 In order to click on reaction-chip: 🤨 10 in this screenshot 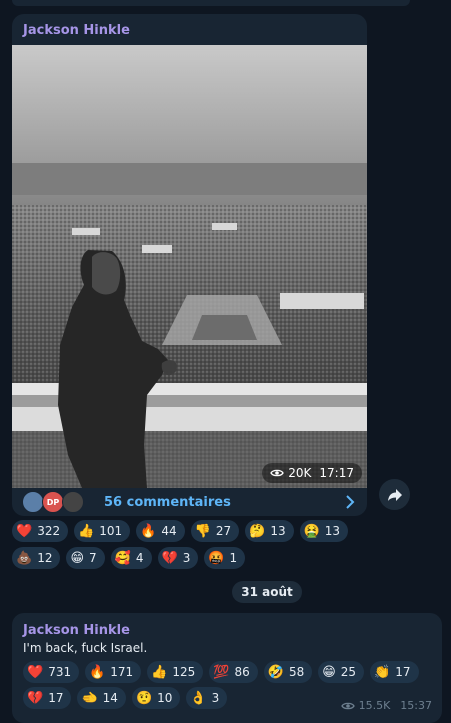, I will do `click(156, 698)`.